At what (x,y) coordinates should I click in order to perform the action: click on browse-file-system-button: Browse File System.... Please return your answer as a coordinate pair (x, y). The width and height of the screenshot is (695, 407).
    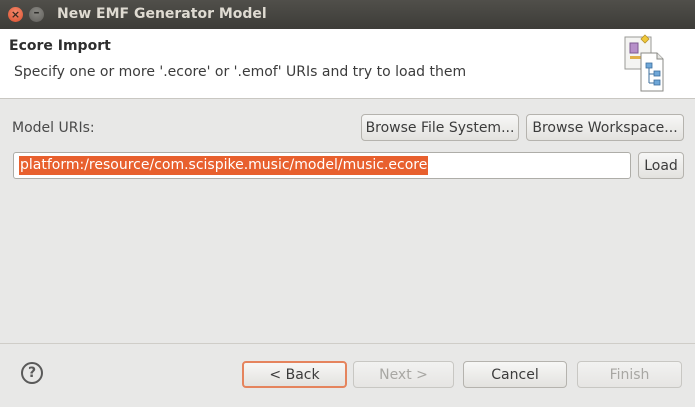
    Looking at the image, I should click on (440, 127).